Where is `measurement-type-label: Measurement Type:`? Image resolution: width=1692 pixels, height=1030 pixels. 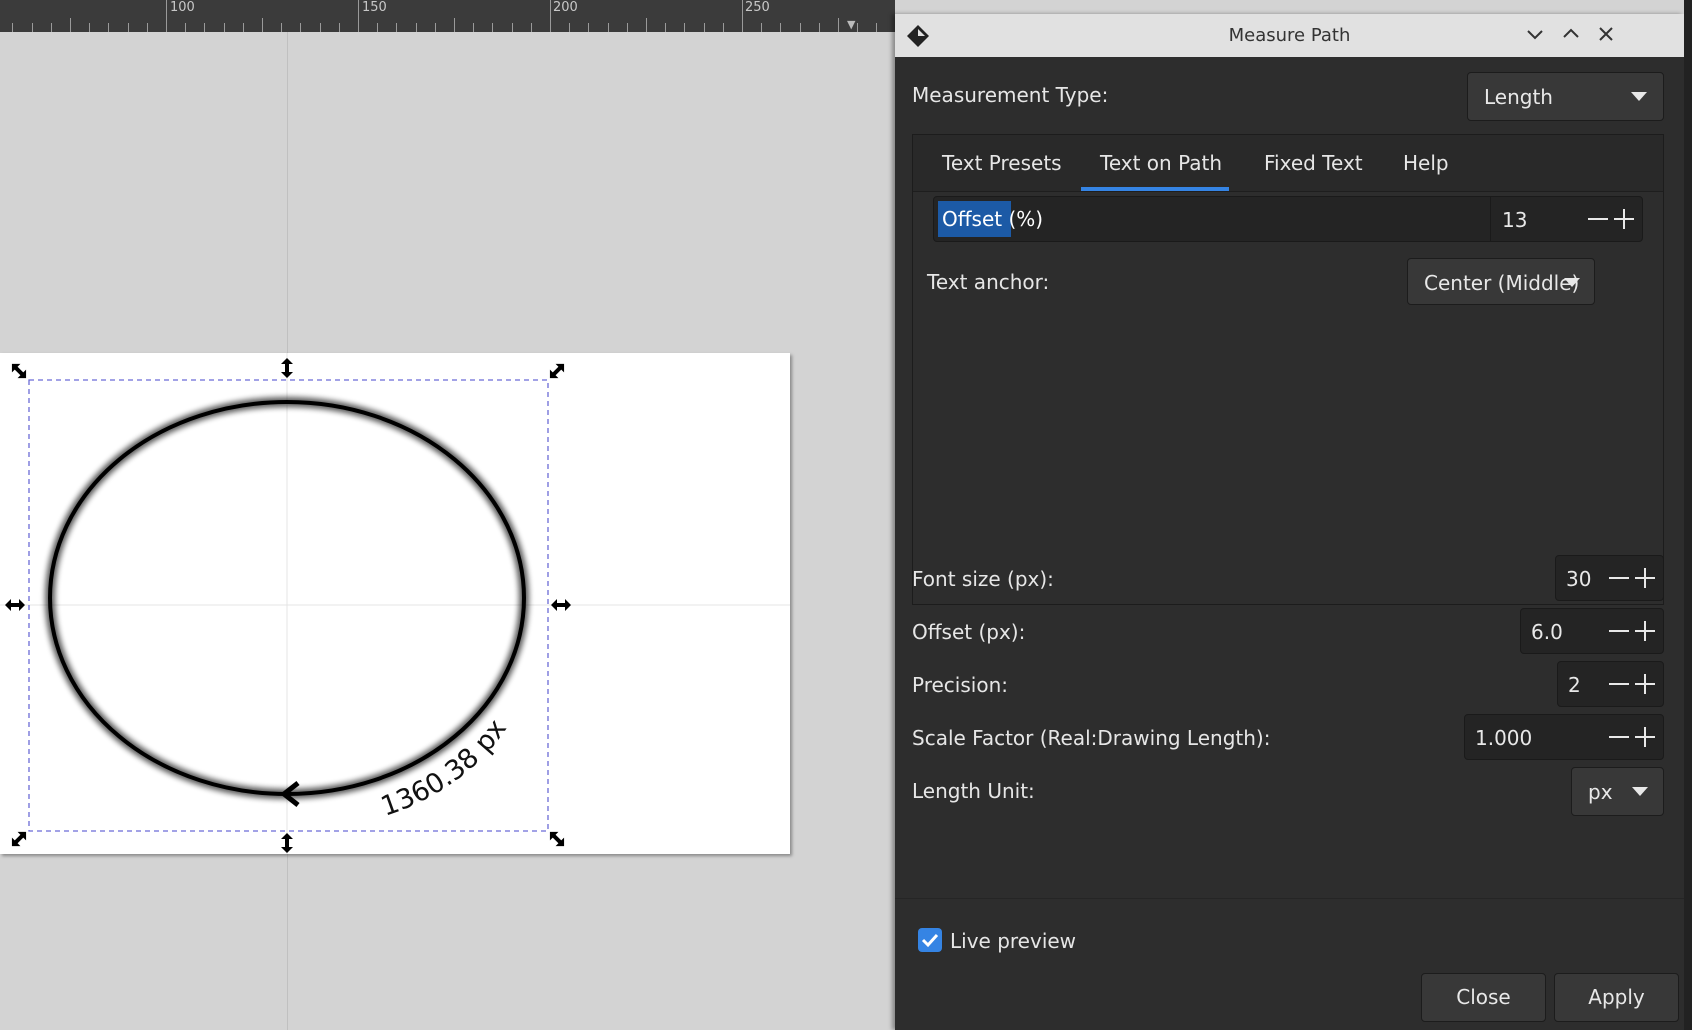
measurement-type-label: Measurement Type: is located at coordinates (1010, 95).